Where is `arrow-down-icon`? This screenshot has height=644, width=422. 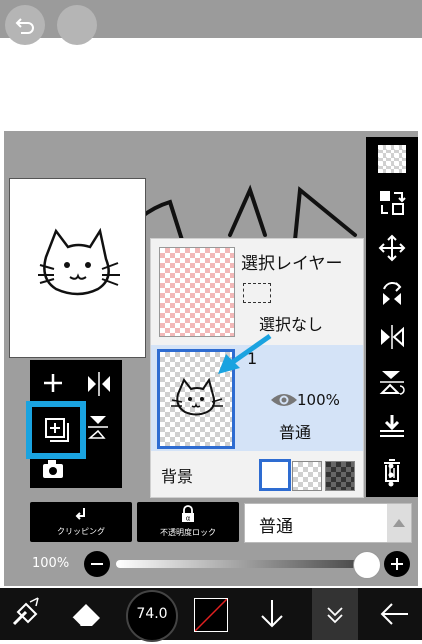
arrow-down-icon is located at coordinates (272, 614).